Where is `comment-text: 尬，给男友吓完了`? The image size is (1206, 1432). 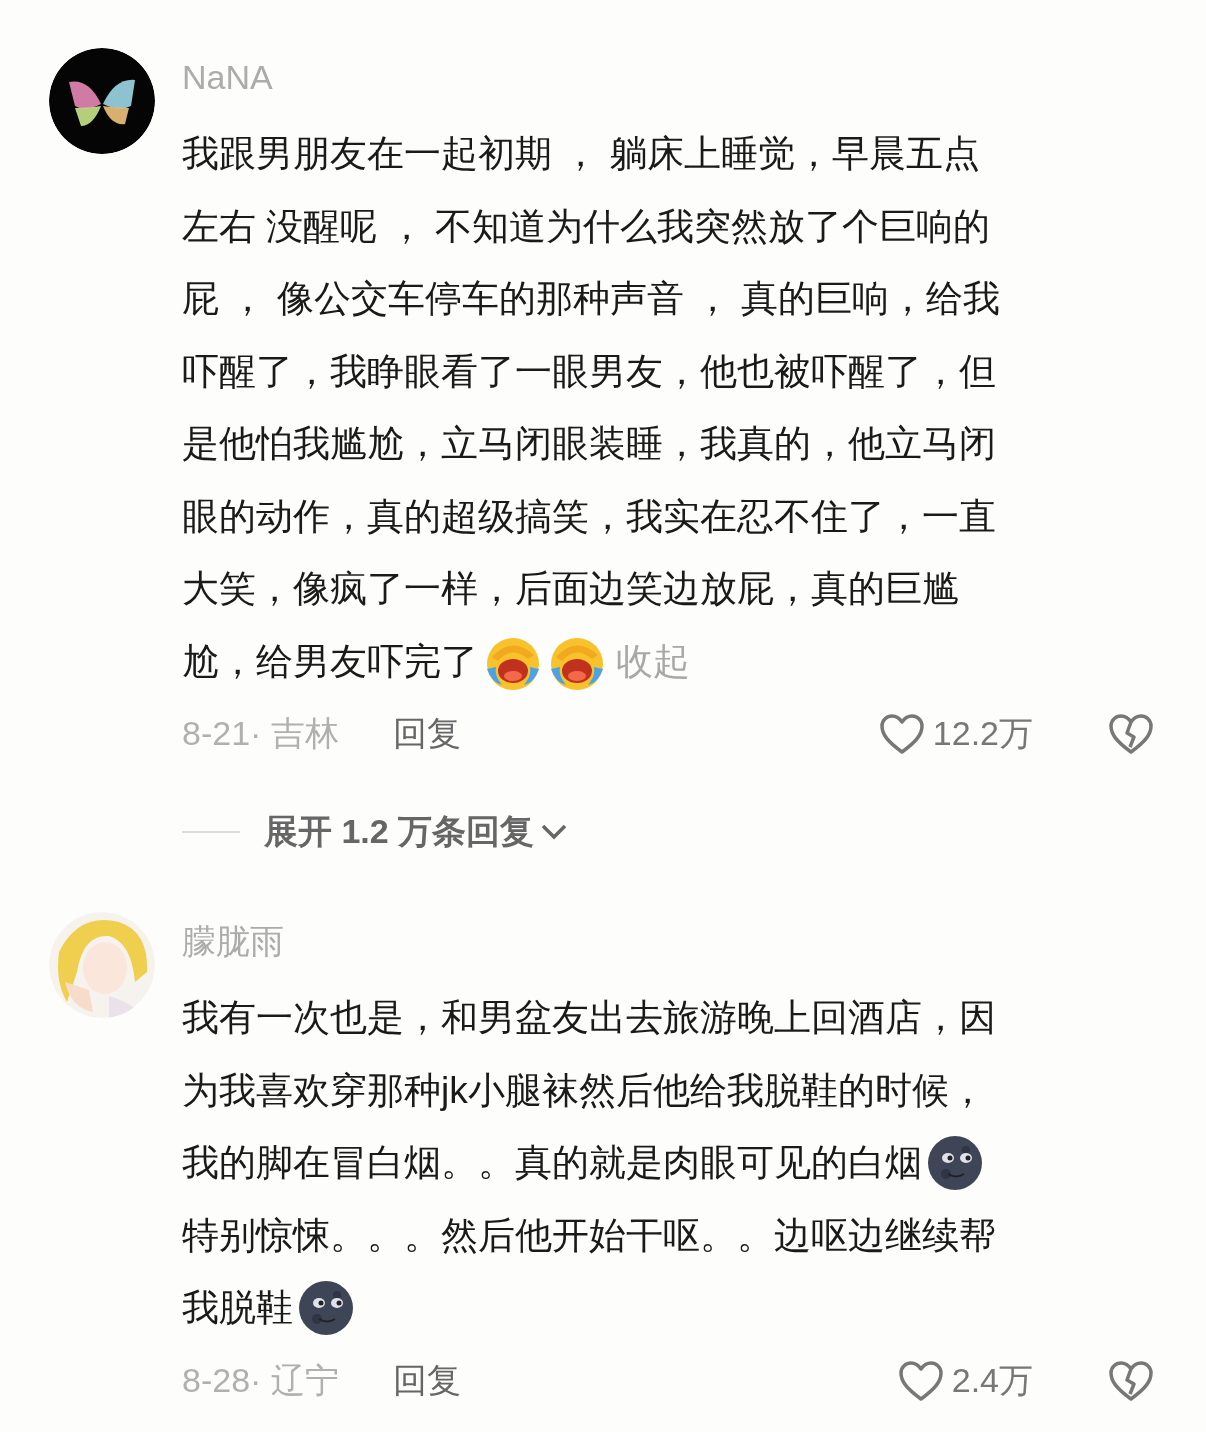 comment-text: 尬，给男友吓完了 is located at coordinates (330, 661).